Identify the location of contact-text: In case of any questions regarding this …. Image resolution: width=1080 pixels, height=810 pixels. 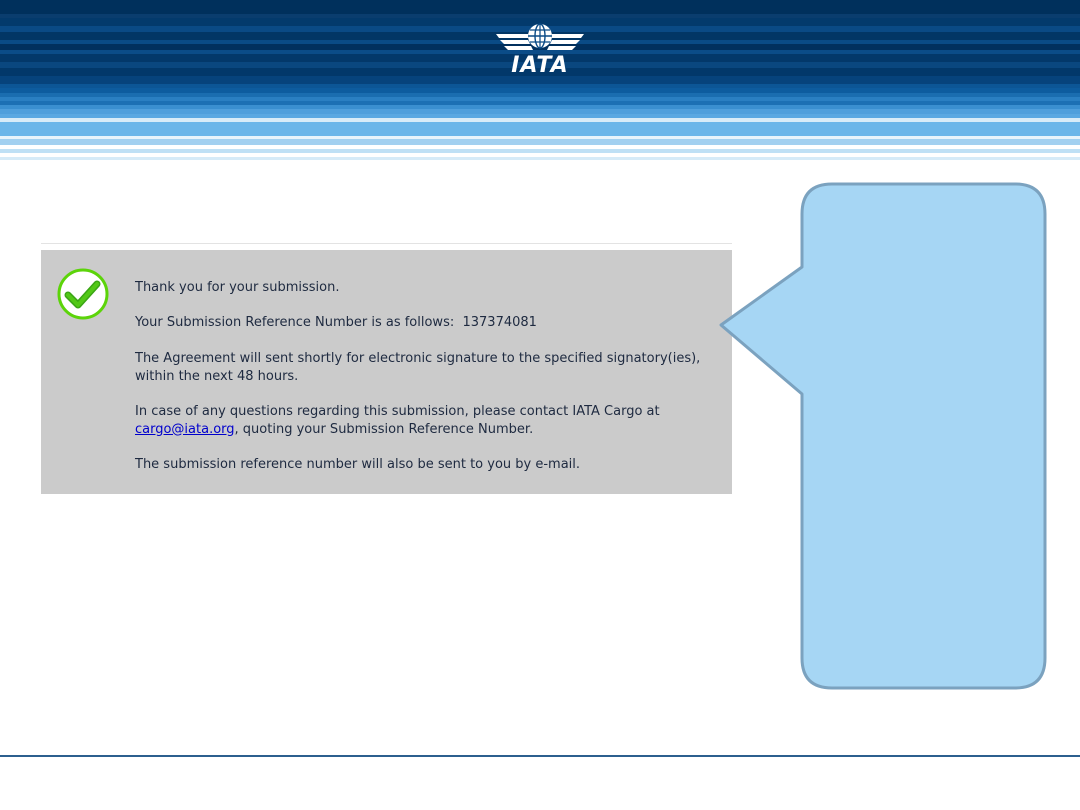
(430, 420).